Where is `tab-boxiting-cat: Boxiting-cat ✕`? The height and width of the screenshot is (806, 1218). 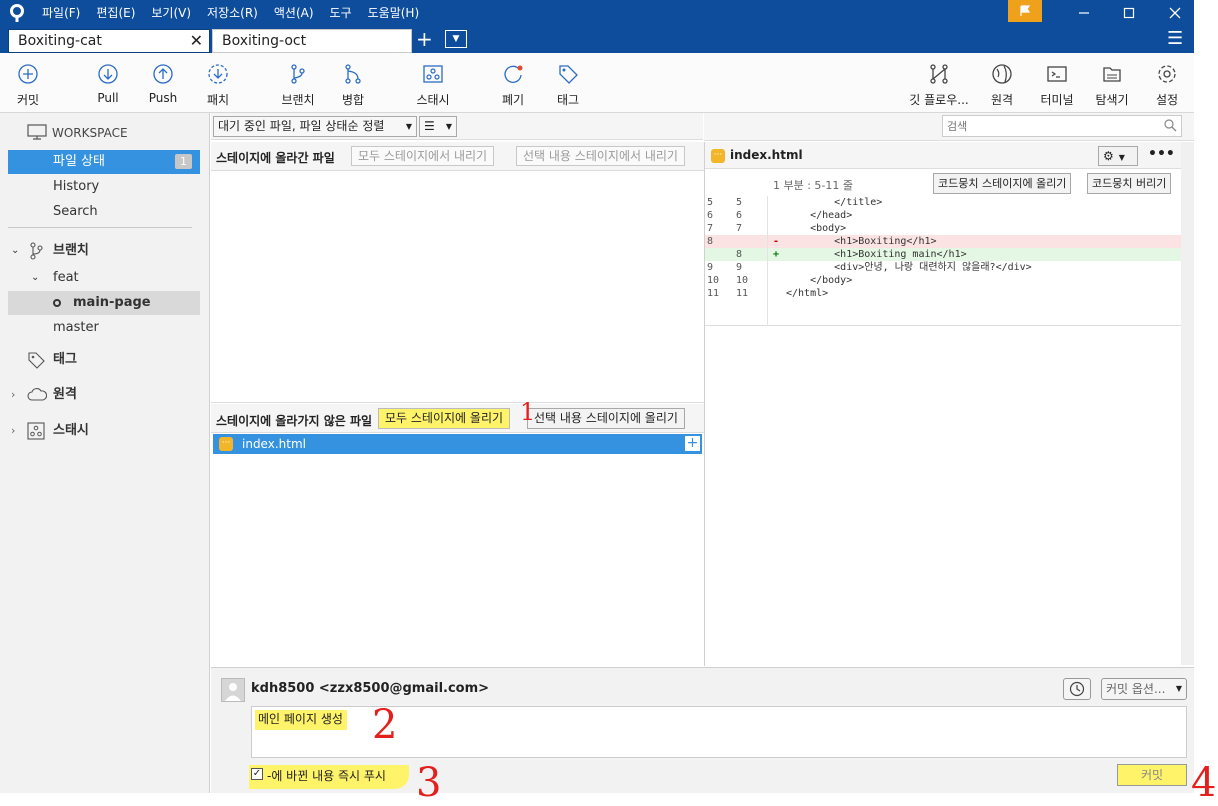 tab-boxiting-cat: Boxiting-cat ✕ is located at coordinates (109, 41).